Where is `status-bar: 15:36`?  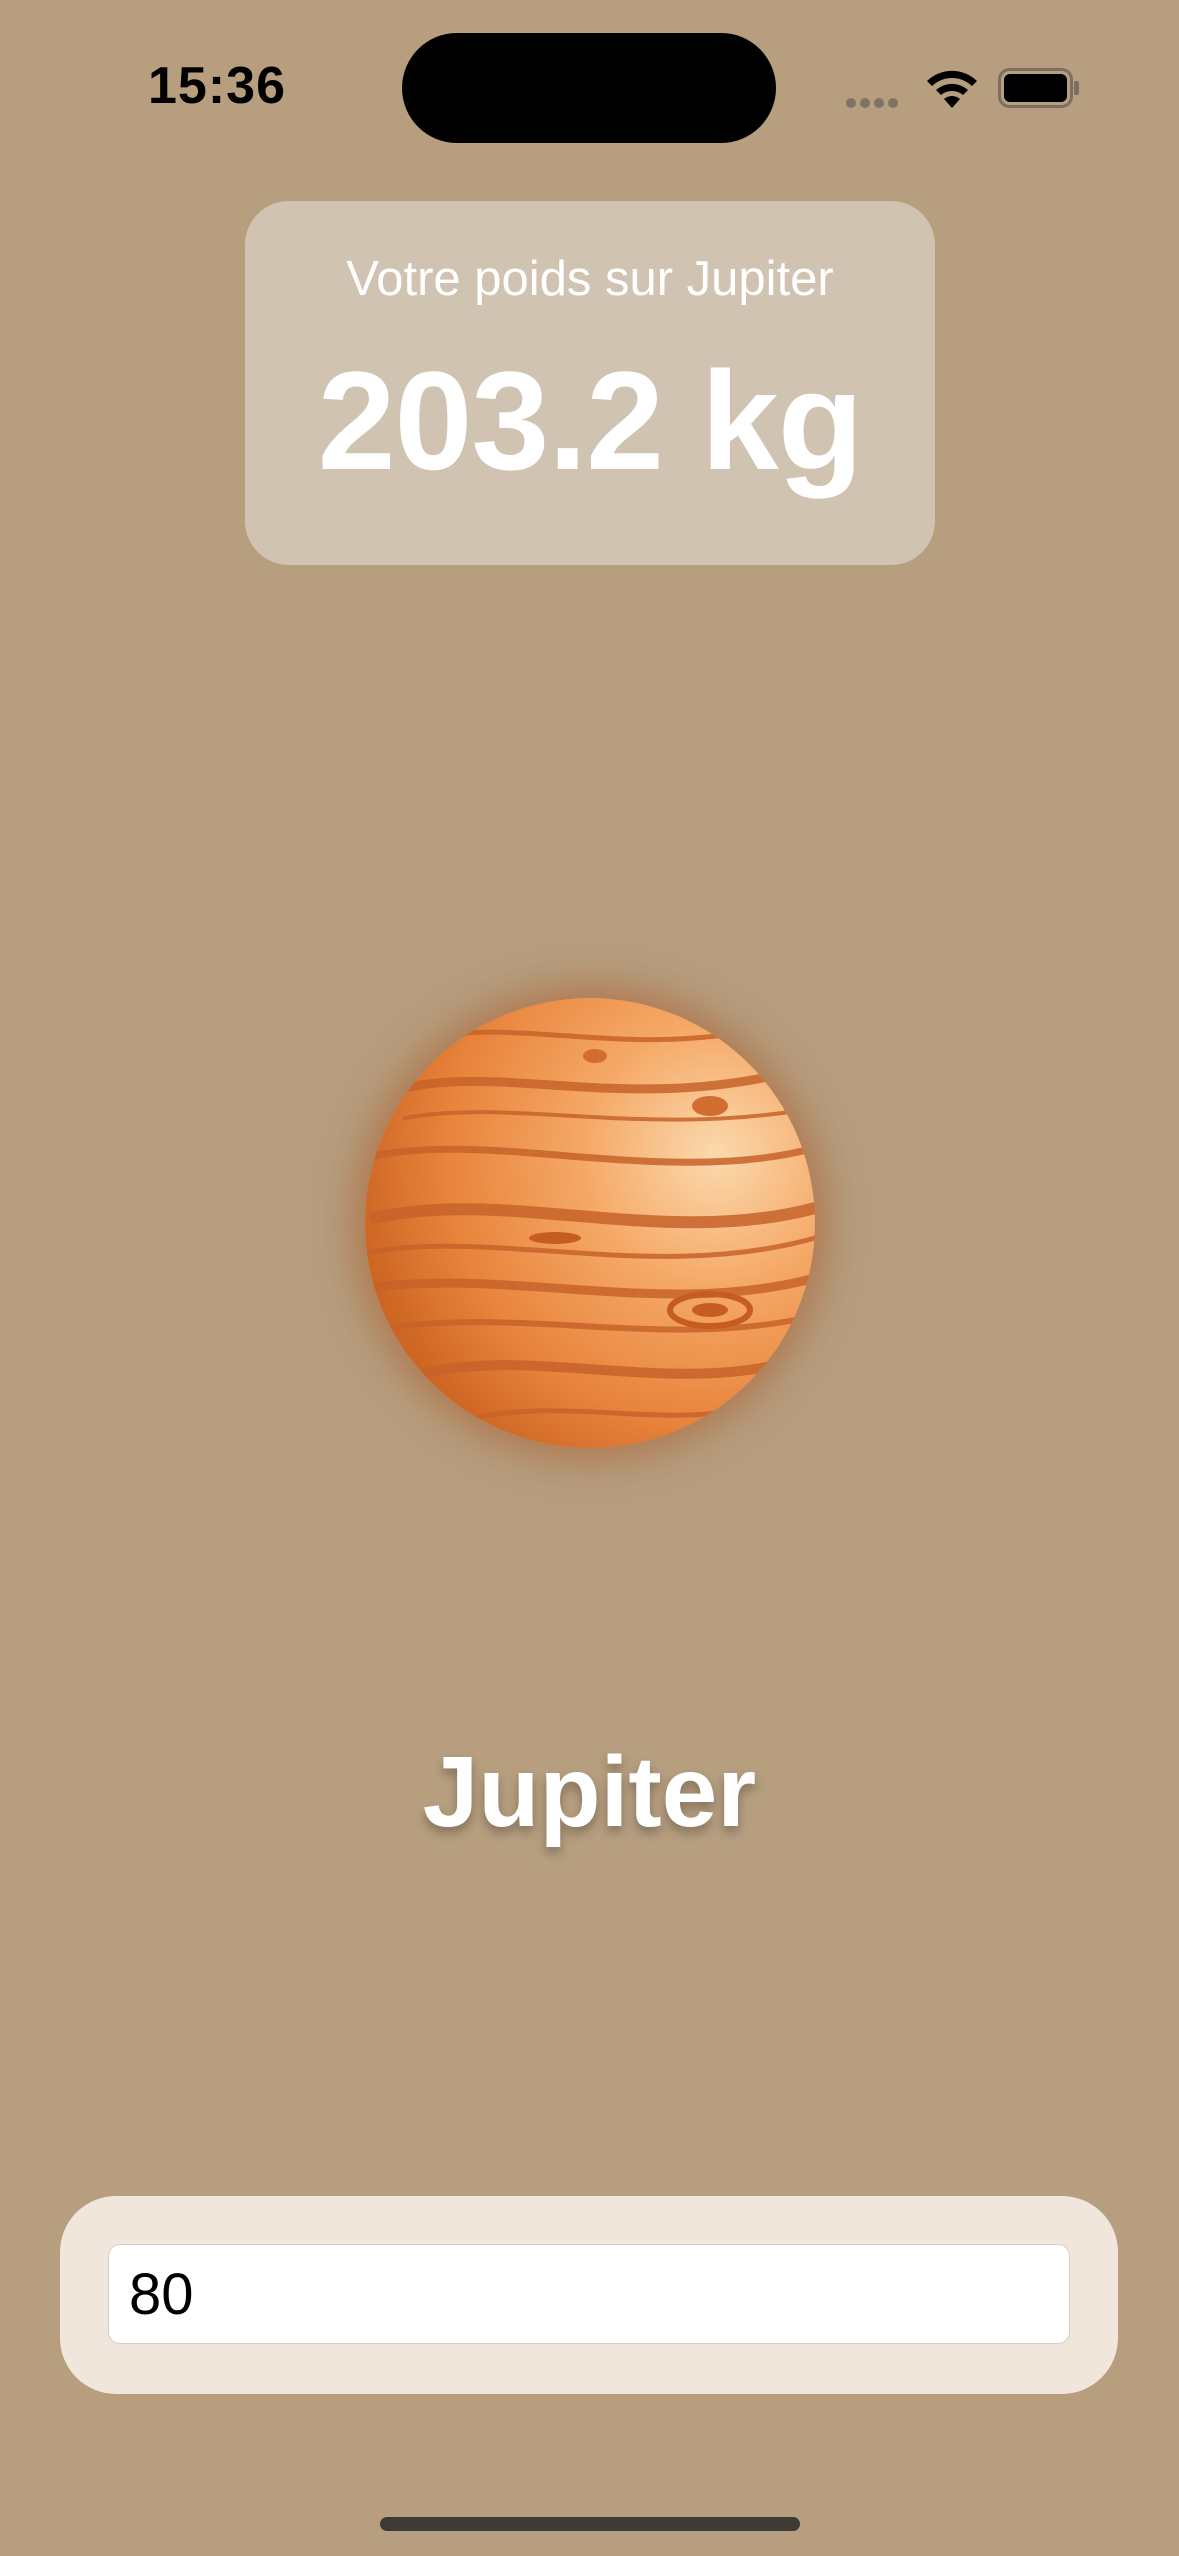 status-bar: 15:36 is located at coordinates (589, 80).